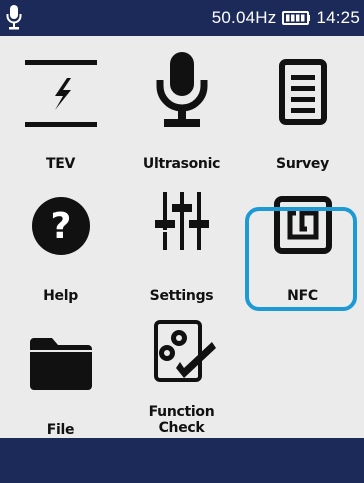 The height and width of the screenshot is (483, 364). What do you see at coordinates (60, 296) in the screenshot?
I see `menu-label-help: Help` at bounding box center [60, 296].